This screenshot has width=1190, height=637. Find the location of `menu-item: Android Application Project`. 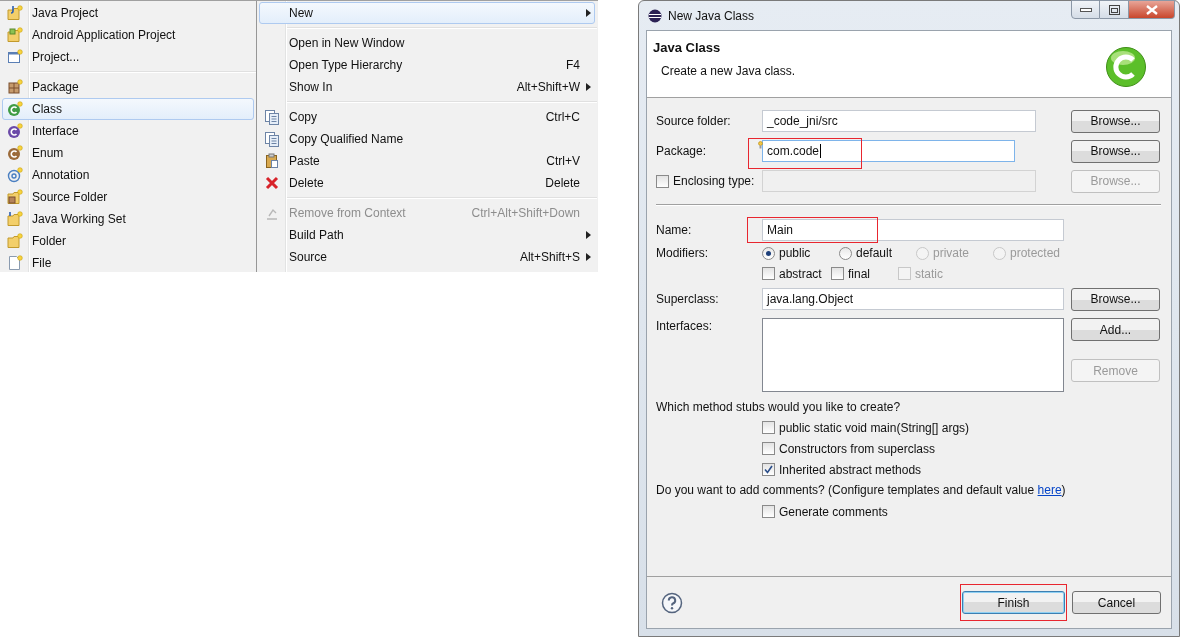

menu-item: Android Application Project is located at coordinates (128, 35).